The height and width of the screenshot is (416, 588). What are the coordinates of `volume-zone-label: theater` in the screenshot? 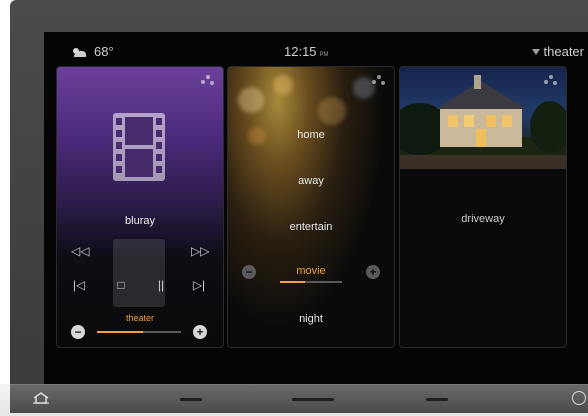 It's located at (140, 318).